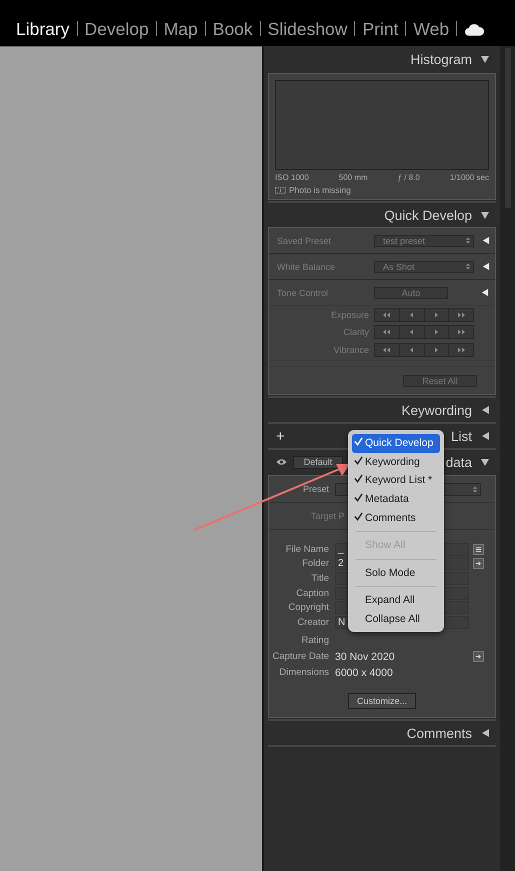  Describe the element at coordinates (304, 672) in the screenshot. I see `field-label: Dimensions` at that location.